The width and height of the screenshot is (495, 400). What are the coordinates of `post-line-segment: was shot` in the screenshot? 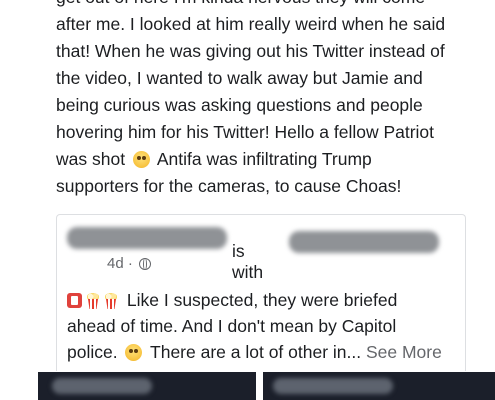 It's located at (91, 159).